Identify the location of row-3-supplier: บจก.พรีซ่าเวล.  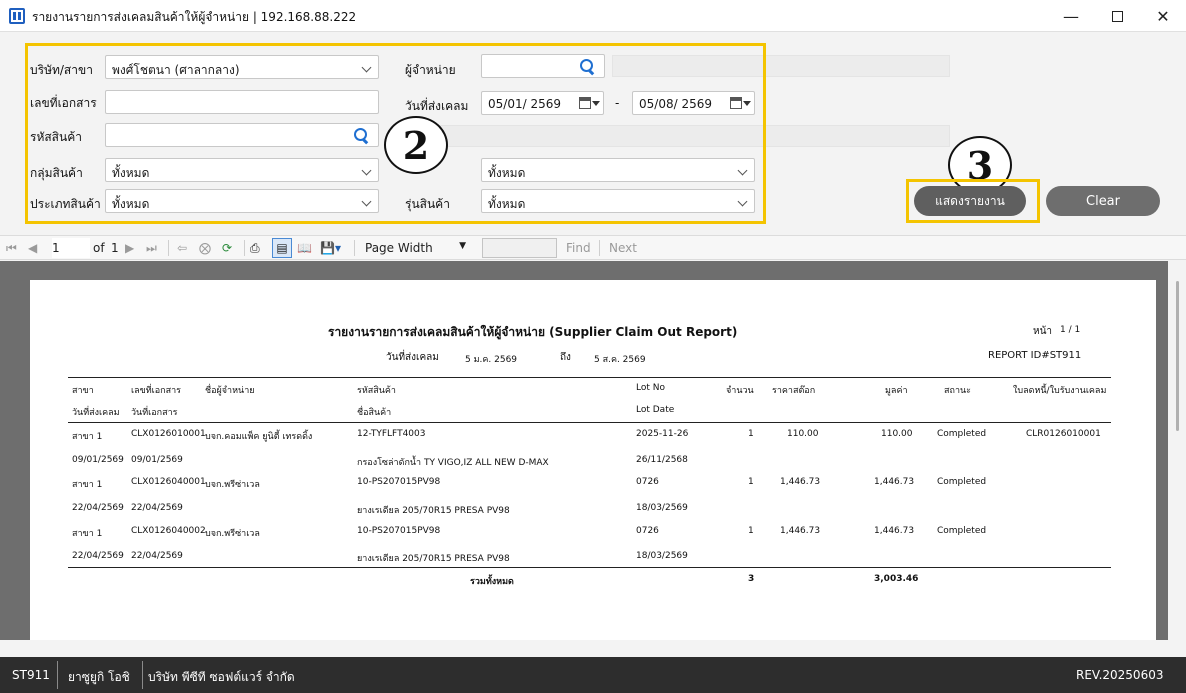
(232, 534).